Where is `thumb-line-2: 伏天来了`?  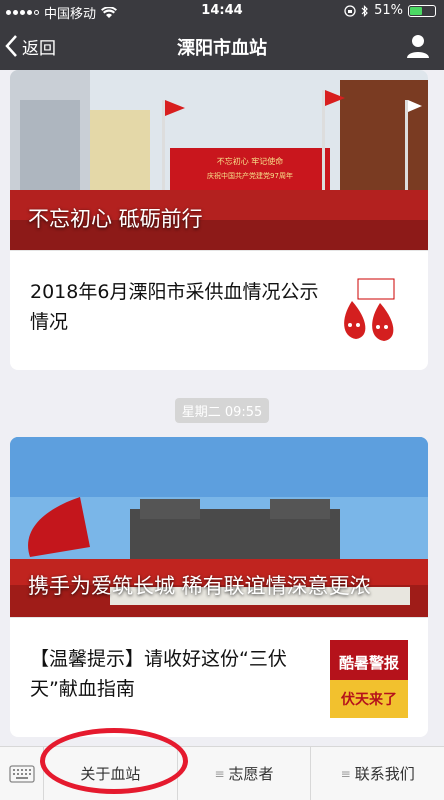
thumb-line-2: 伏天来了 is located at coordinates (369, 699).